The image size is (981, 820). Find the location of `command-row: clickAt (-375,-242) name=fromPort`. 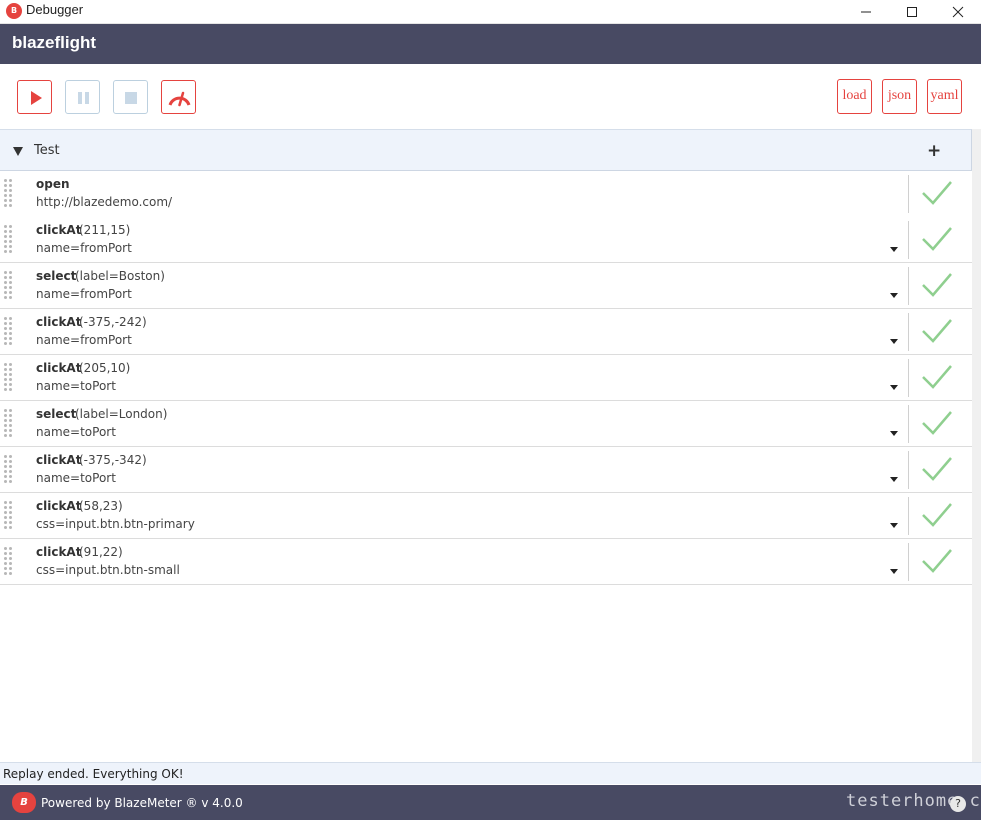

command-row: clickAt (-375,-242) name=fromPort is located at coordinates (486, 332).